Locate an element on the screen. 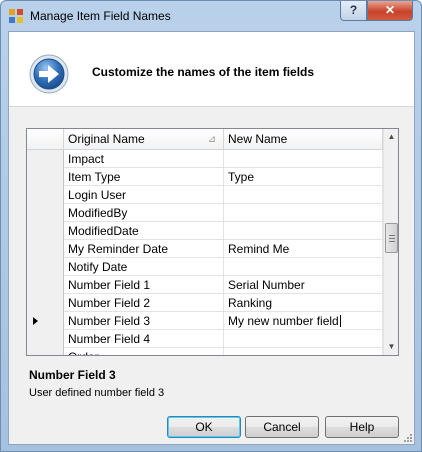  new-name-cell: Type is located at coordinates (303, 177).